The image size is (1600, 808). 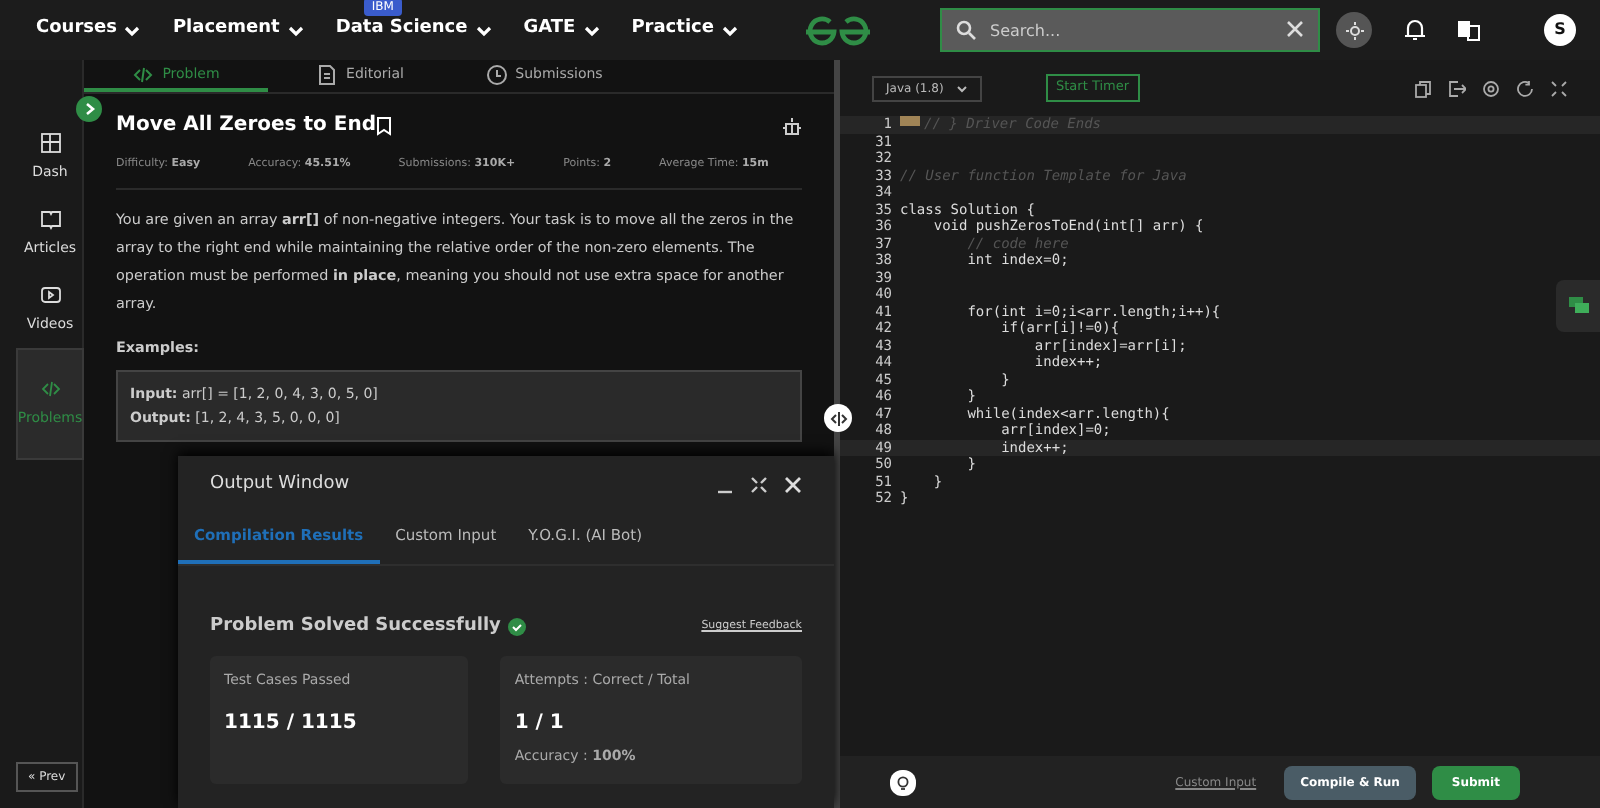 I want to click on sun-icon, so click(x=1354, y=30).